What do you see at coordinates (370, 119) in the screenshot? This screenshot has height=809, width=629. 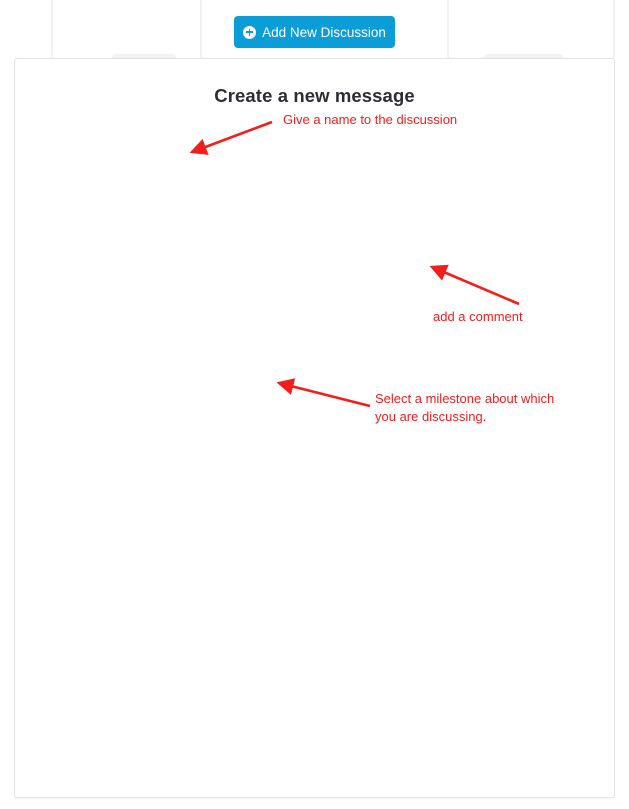 I see `annotation-name-hint: Give a name to the discussion` at bounding box center [370, 119].